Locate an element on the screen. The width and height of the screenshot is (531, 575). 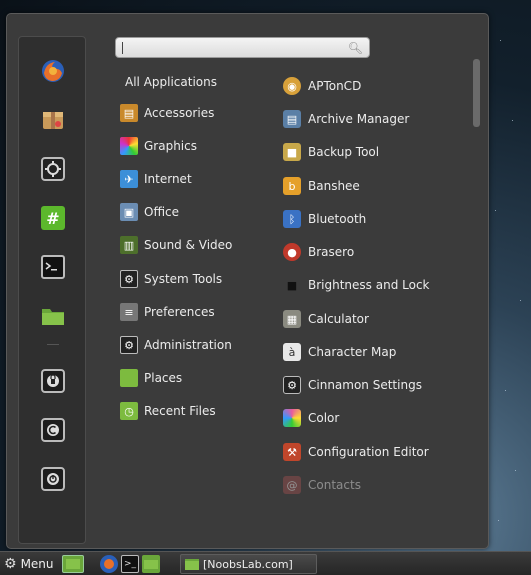
category-label: Recent Files is located at coordinates (180, 411).